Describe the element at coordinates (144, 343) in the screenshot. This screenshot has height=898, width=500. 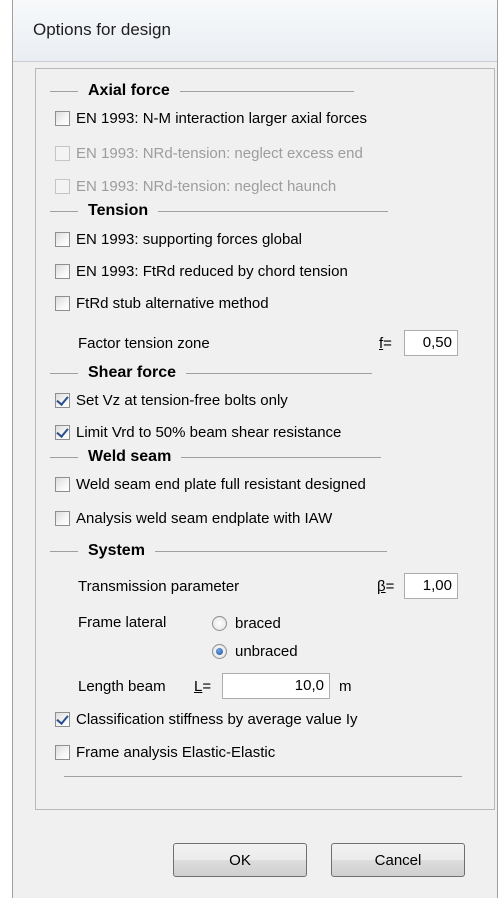
I see `factor-tension-zone-label: Factor tension zone` at that location.